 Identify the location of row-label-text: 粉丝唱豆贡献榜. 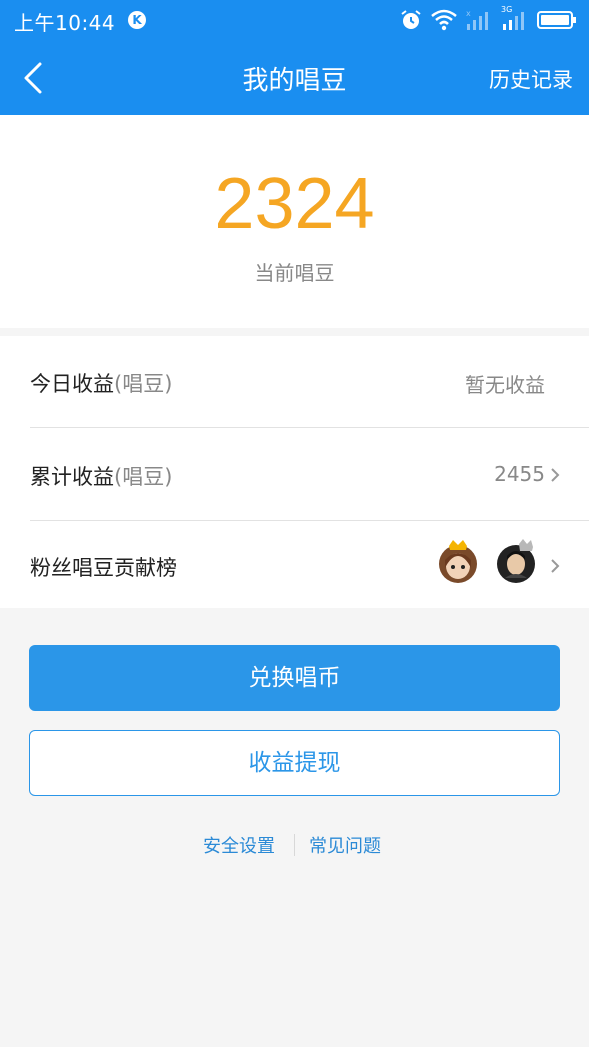
(103, 568).